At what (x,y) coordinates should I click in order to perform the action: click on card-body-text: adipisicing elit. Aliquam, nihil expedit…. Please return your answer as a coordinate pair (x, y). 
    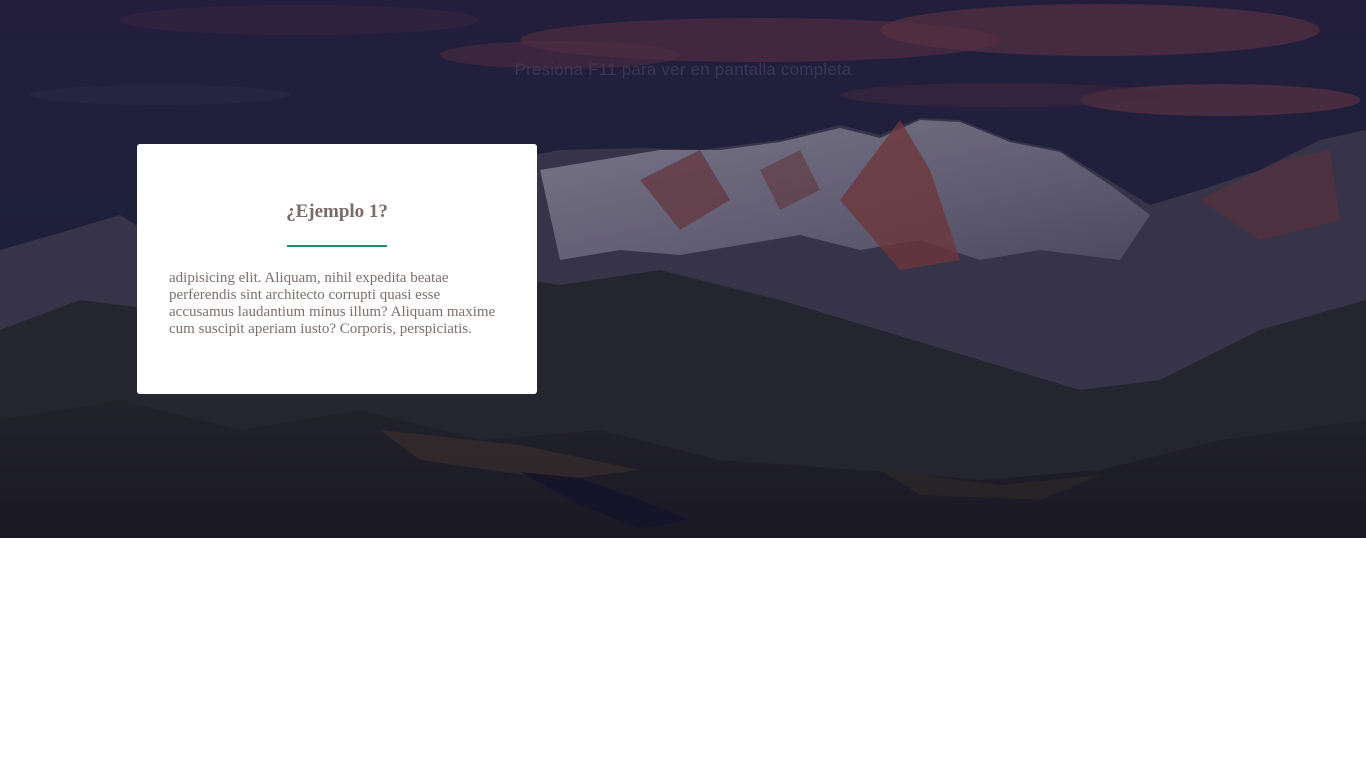
    Looking at the image, I should click on (332, 303).